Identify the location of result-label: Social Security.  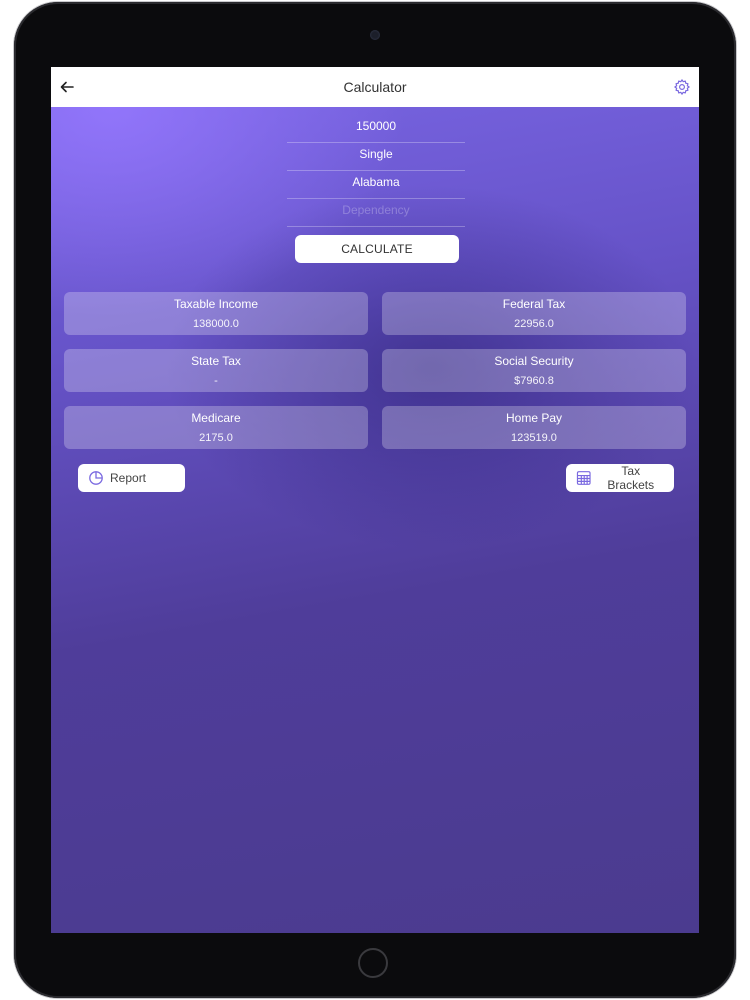
(534, 361).